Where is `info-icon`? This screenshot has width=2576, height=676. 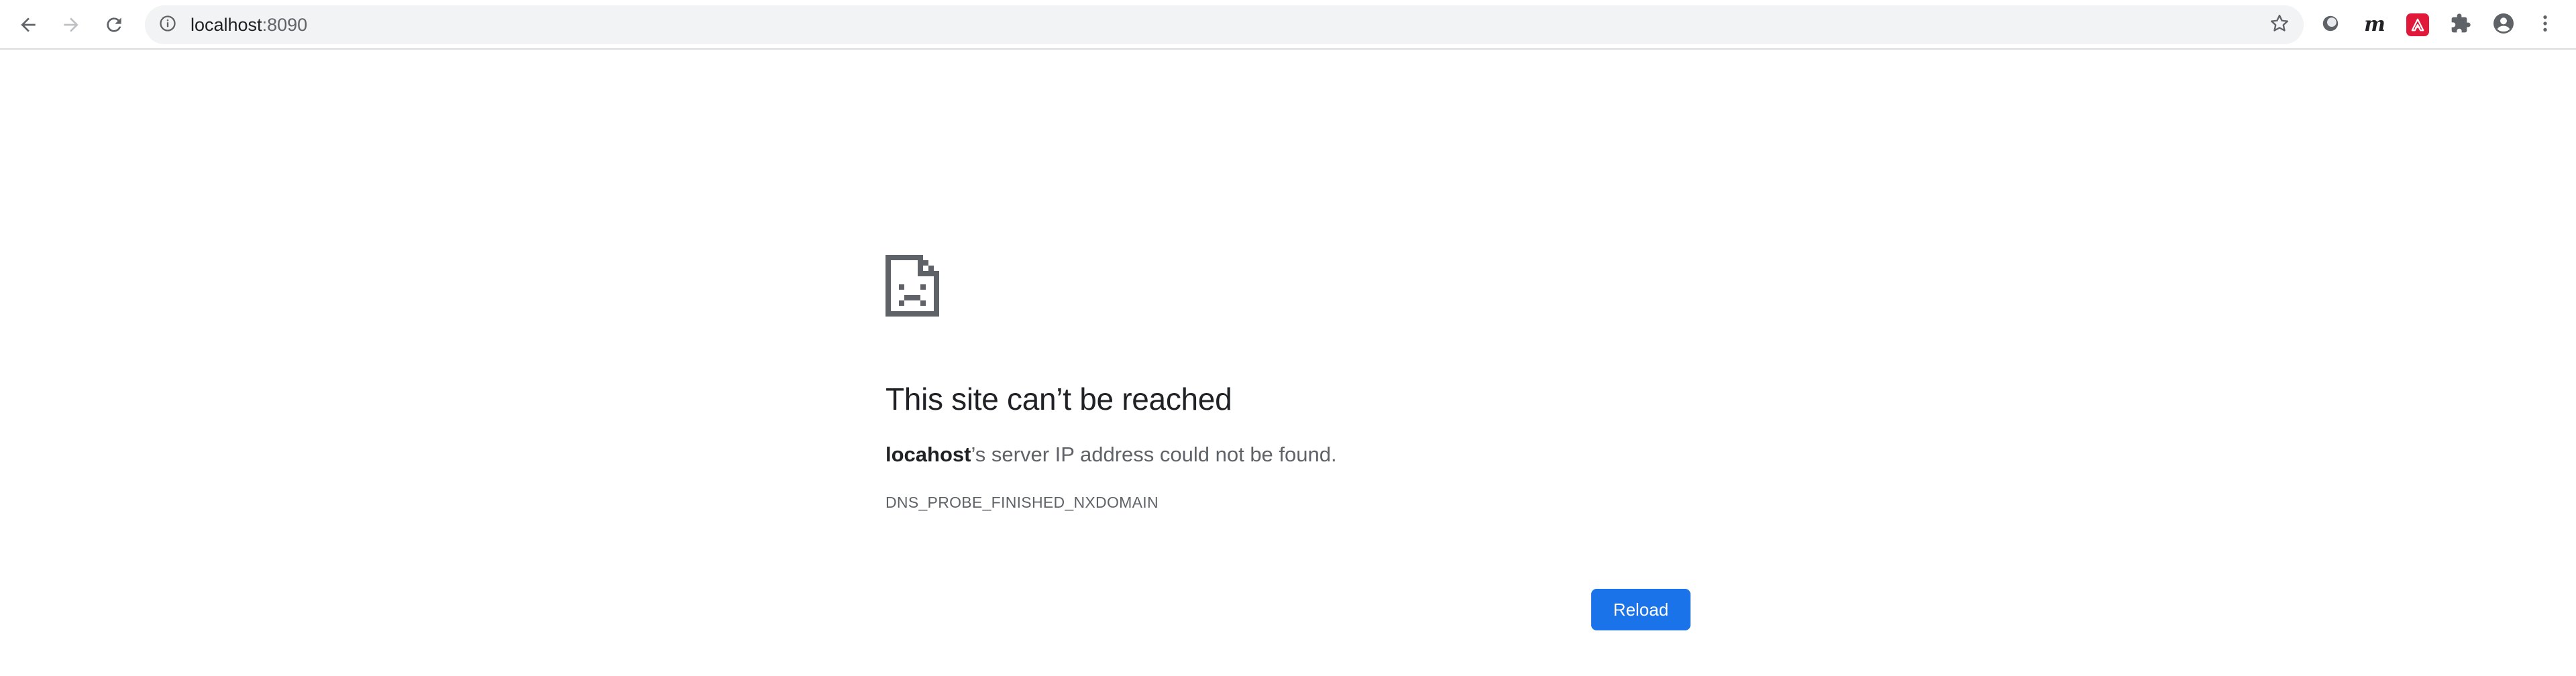 info-icon is located at coordinates (167, 25).